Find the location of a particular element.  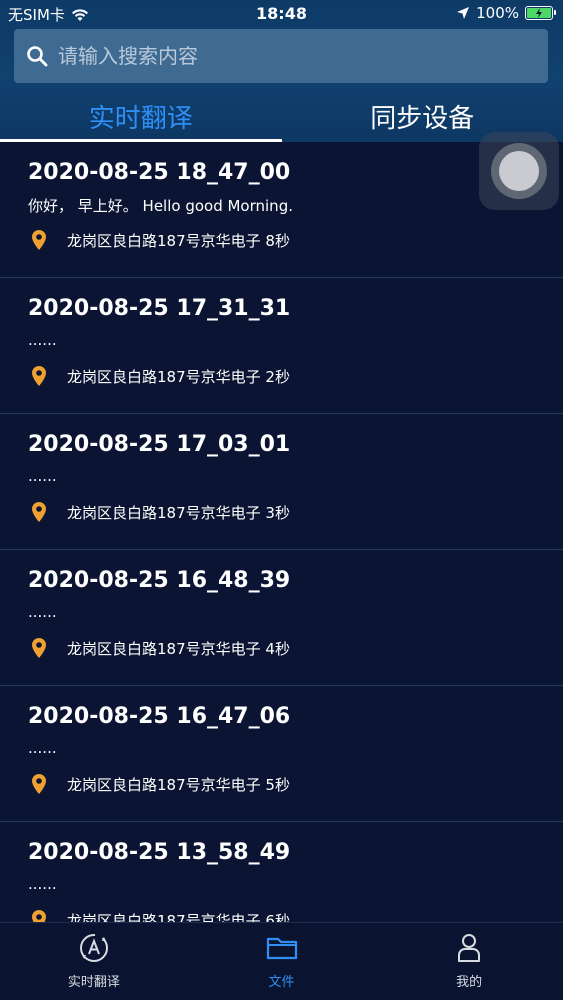

bottom-tab-label: 我的 is located at coordinates (469, 982).